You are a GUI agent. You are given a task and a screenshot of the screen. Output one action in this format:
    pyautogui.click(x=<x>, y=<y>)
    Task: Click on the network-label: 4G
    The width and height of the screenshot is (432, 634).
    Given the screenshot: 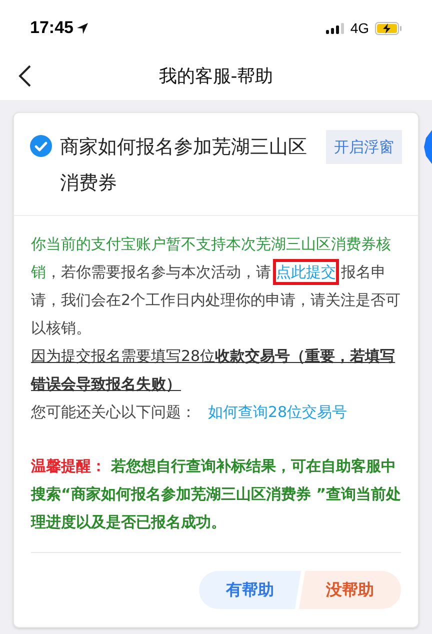 What is the action you would take?
    pyautogui.click(x=359, y=28)
    